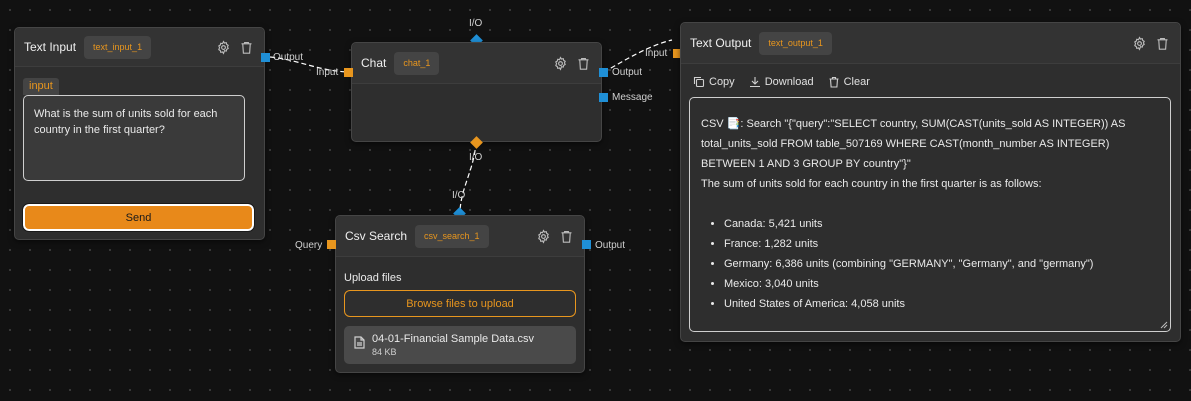 Image resolution: width=1191 pixels, height=401 pixels. What do you see at coordinates (374, 63) in the screenshot?
I see `node-title: Chat` at bounding box center [374, 63].